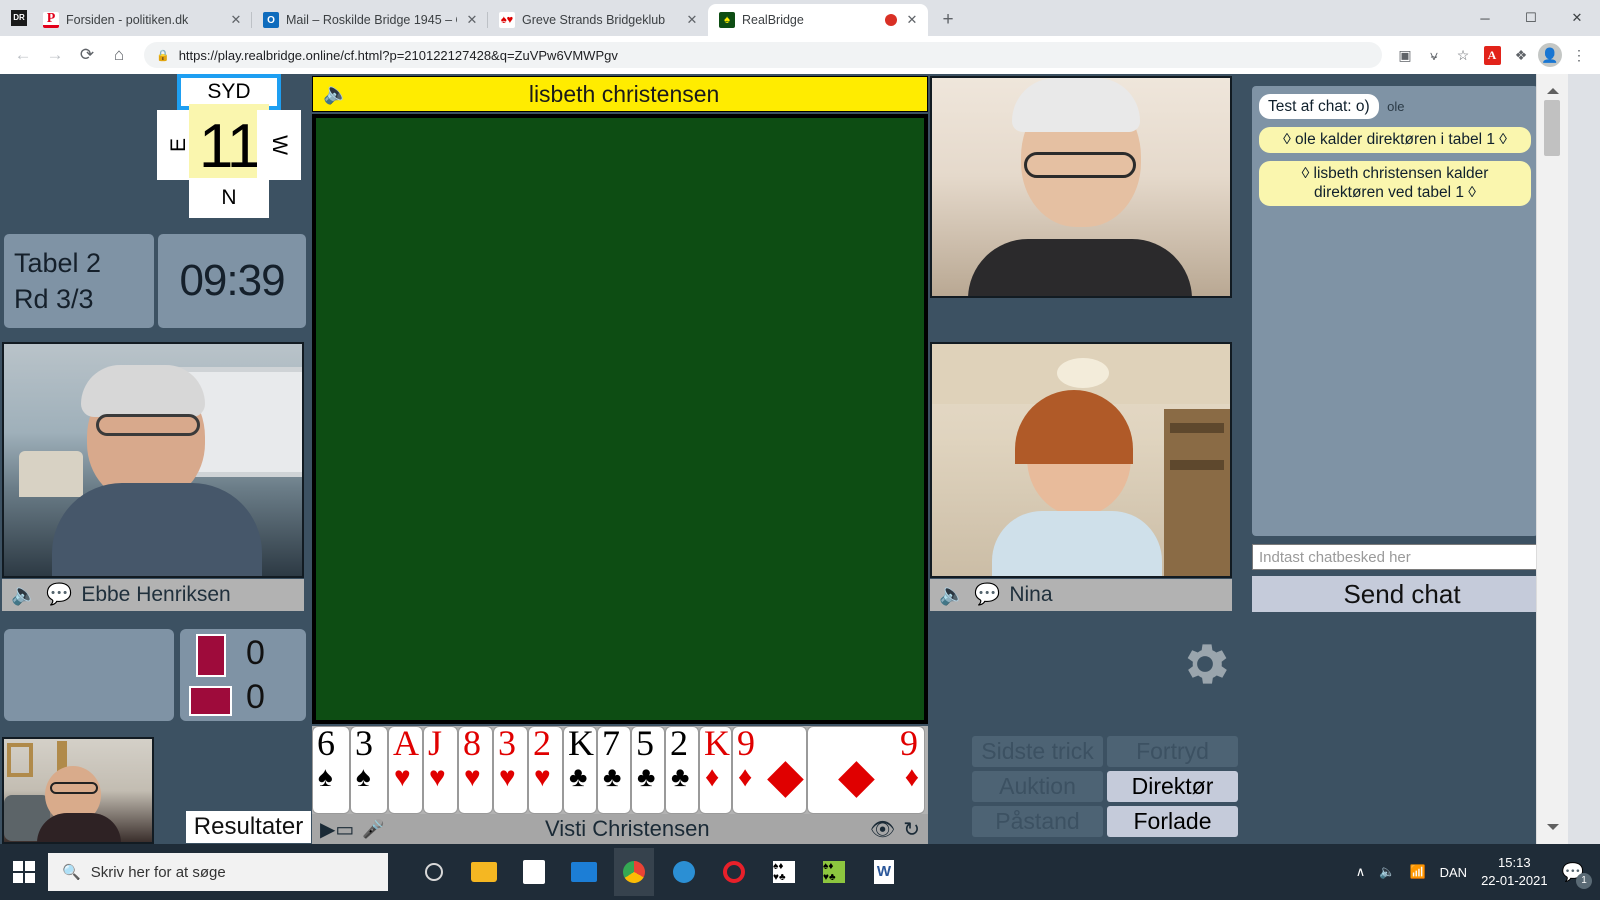 The height and width of the screenshot is (900, 1600). Describe the element at coordinates (1463, 55) in the screenshot. I see `bookmark-star-icon: ☆` at that location.